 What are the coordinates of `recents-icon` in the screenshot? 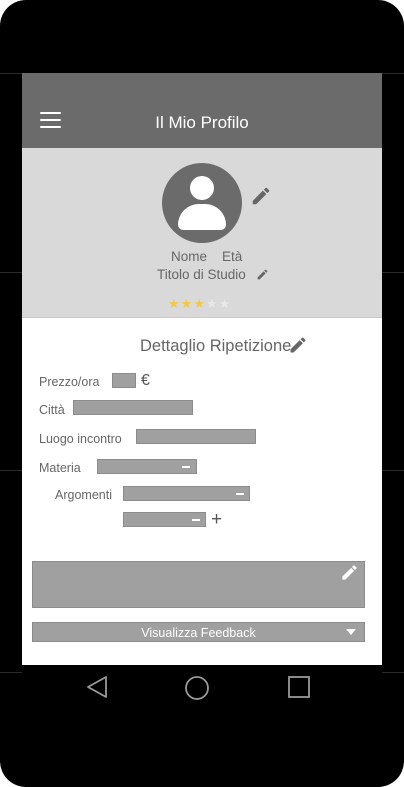 It's located at (299, 687).